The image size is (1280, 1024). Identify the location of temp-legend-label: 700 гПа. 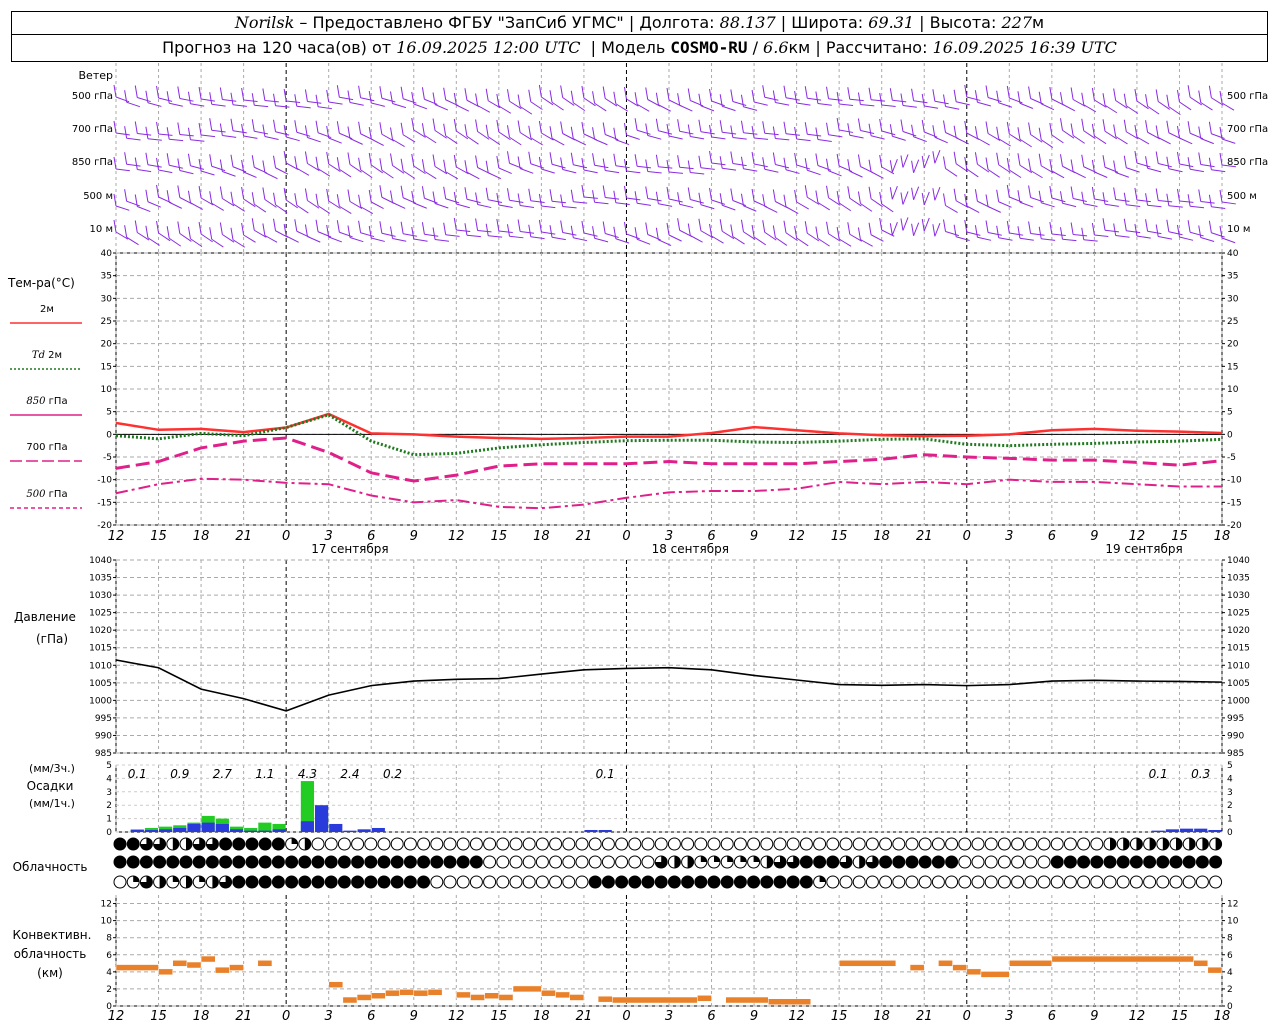
(46, 447).